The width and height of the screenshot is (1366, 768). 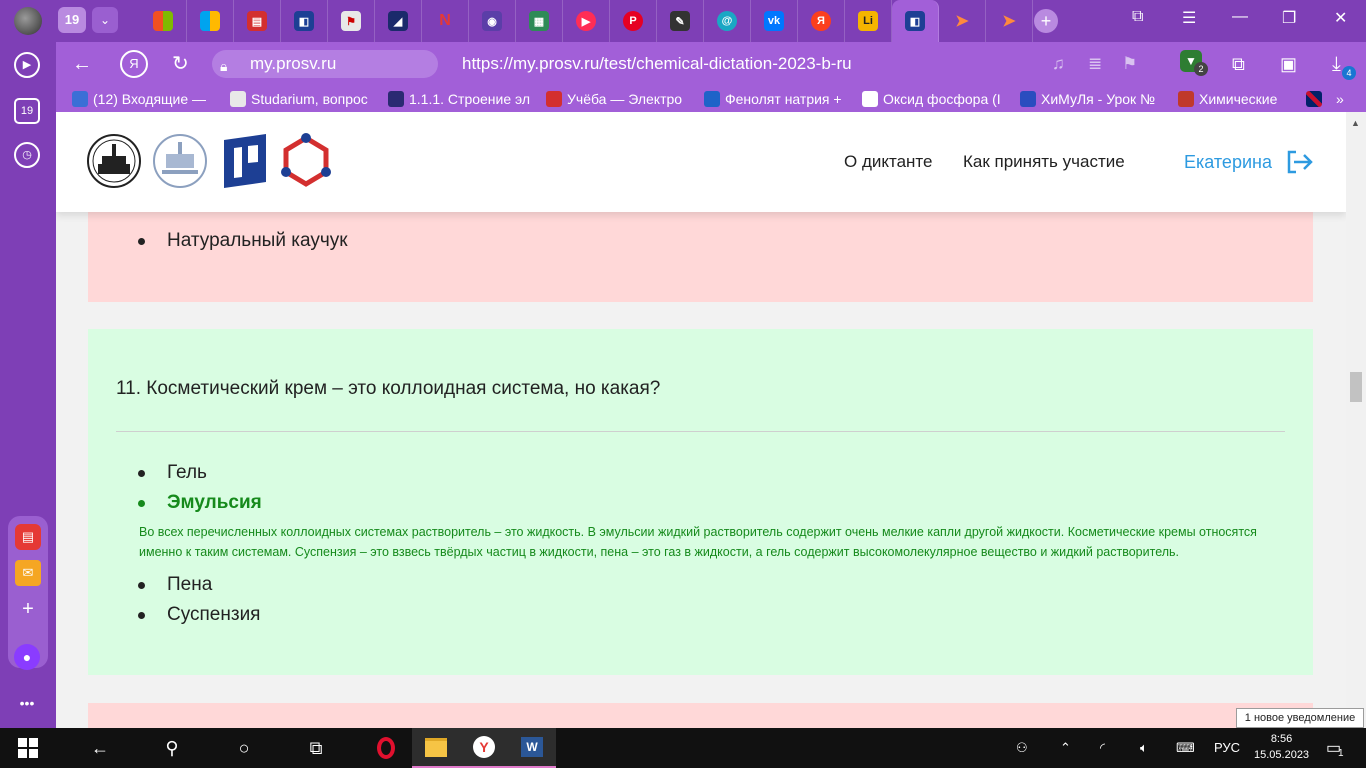 What do you see at coordinates (774, 21) in the screenshot?
I see `tab-vk: vk` at bounding box center [774, 21].